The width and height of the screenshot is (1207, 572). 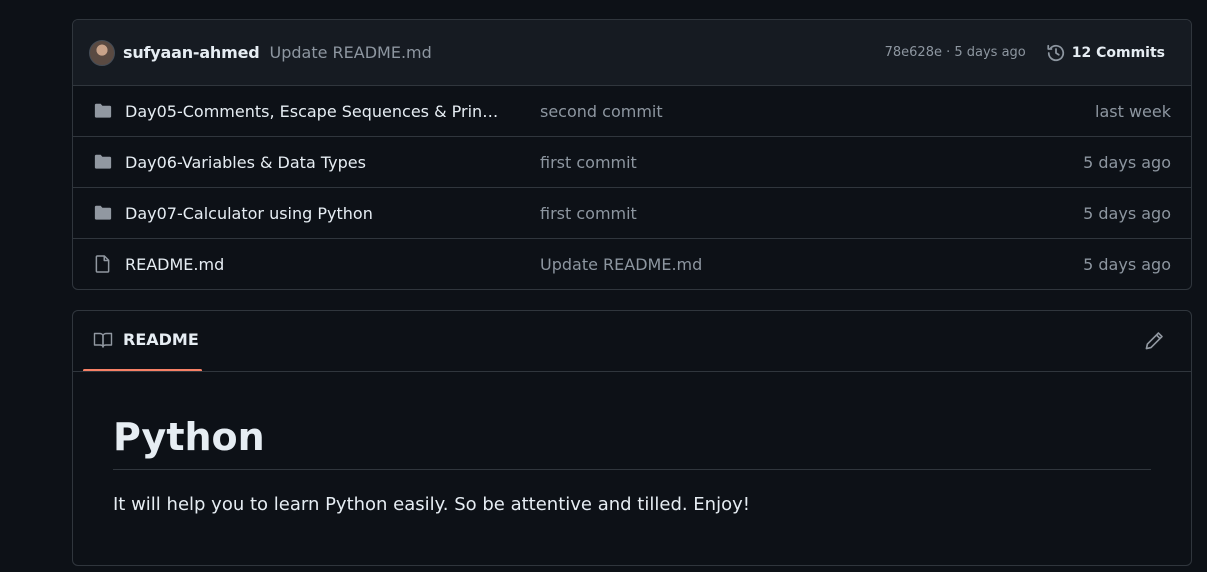 I want to click on file-commit-date: last week, so click(x=1133, y=111).